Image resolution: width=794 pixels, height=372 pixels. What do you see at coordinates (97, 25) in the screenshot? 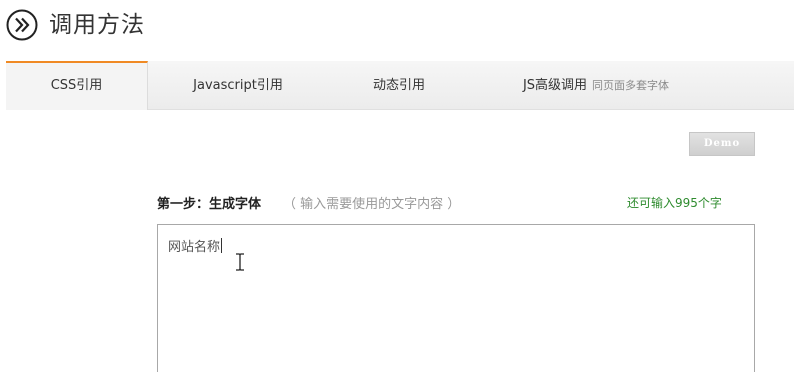
I see `page-title: 调用方法` at bounding box center [97, 25].